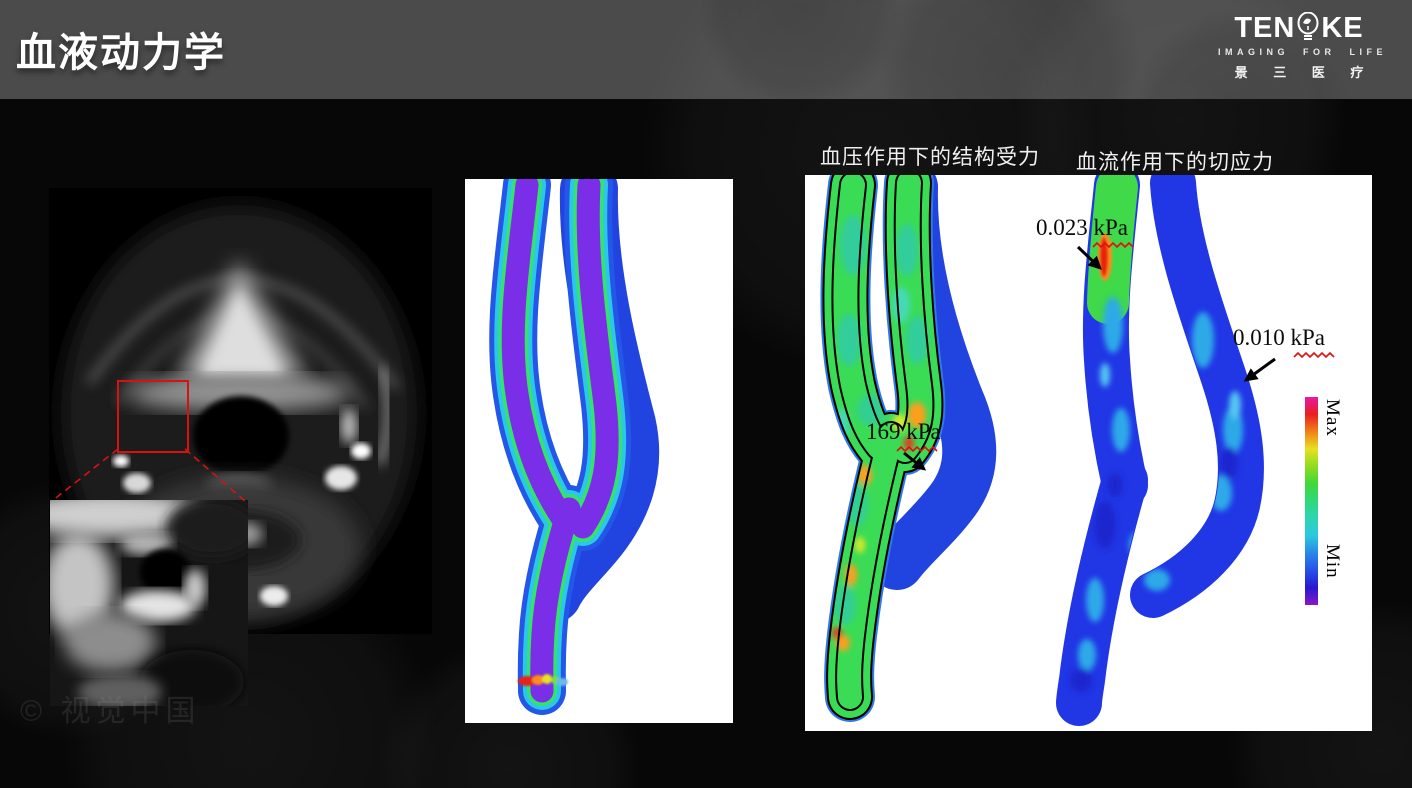 Image resolution: width=1412 pixels, height=788 pixels. I want to click on vessel-wall-model-figure, so click(599, 451).